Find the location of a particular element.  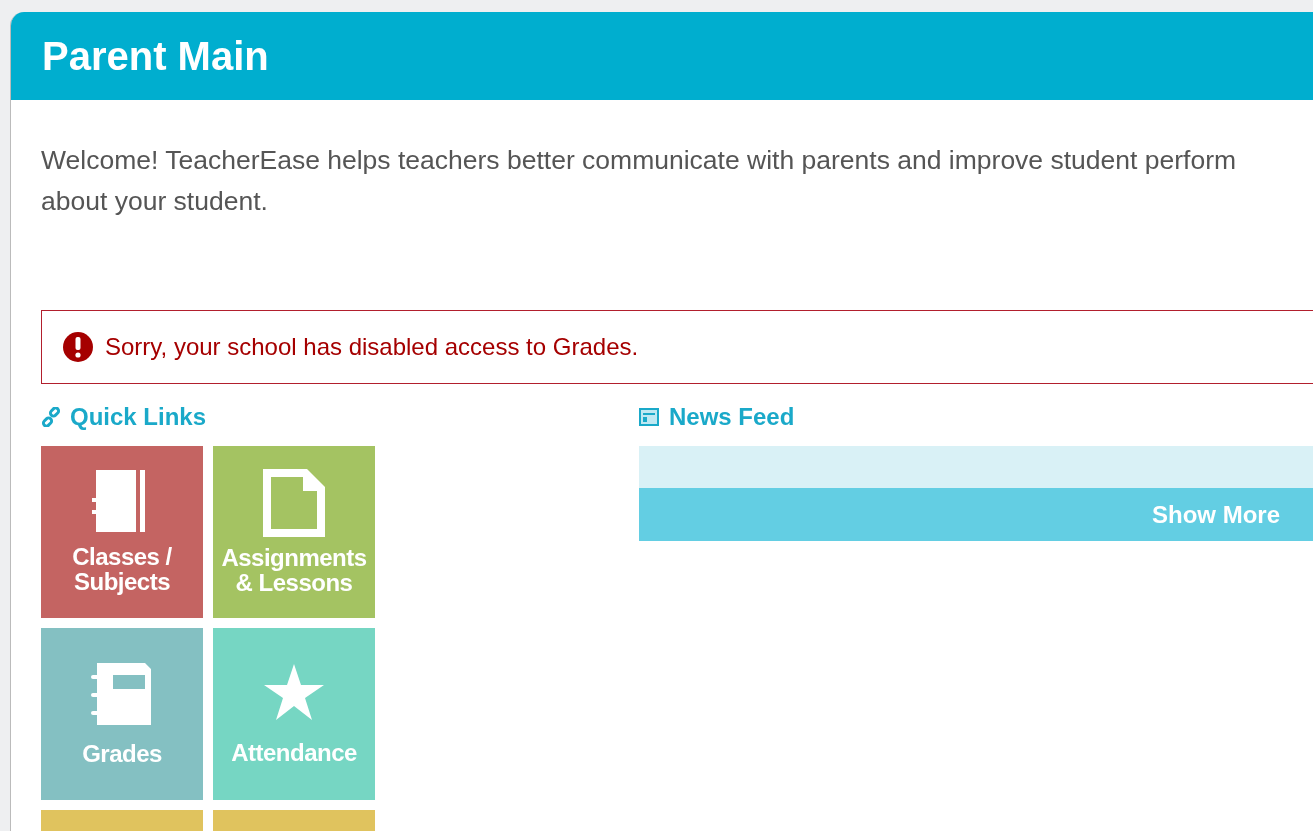

quick-link-tile: Assignments & Lessons is located at coordinates (294, 532).